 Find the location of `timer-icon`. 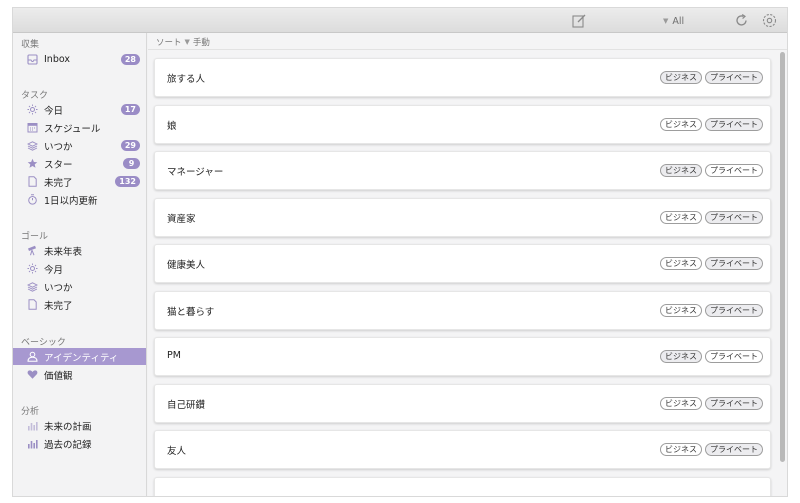

timer-icon is located at coordinates (32, 199).